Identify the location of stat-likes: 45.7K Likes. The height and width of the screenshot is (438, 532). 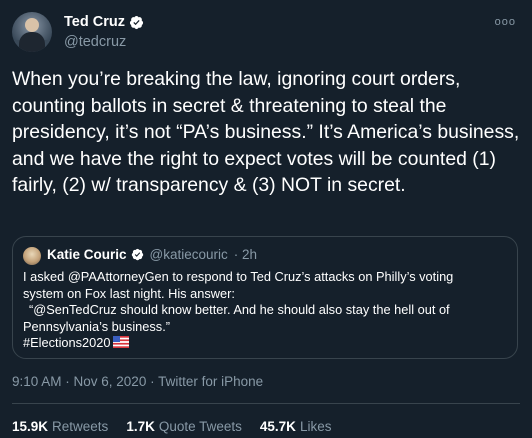
(296, 427).